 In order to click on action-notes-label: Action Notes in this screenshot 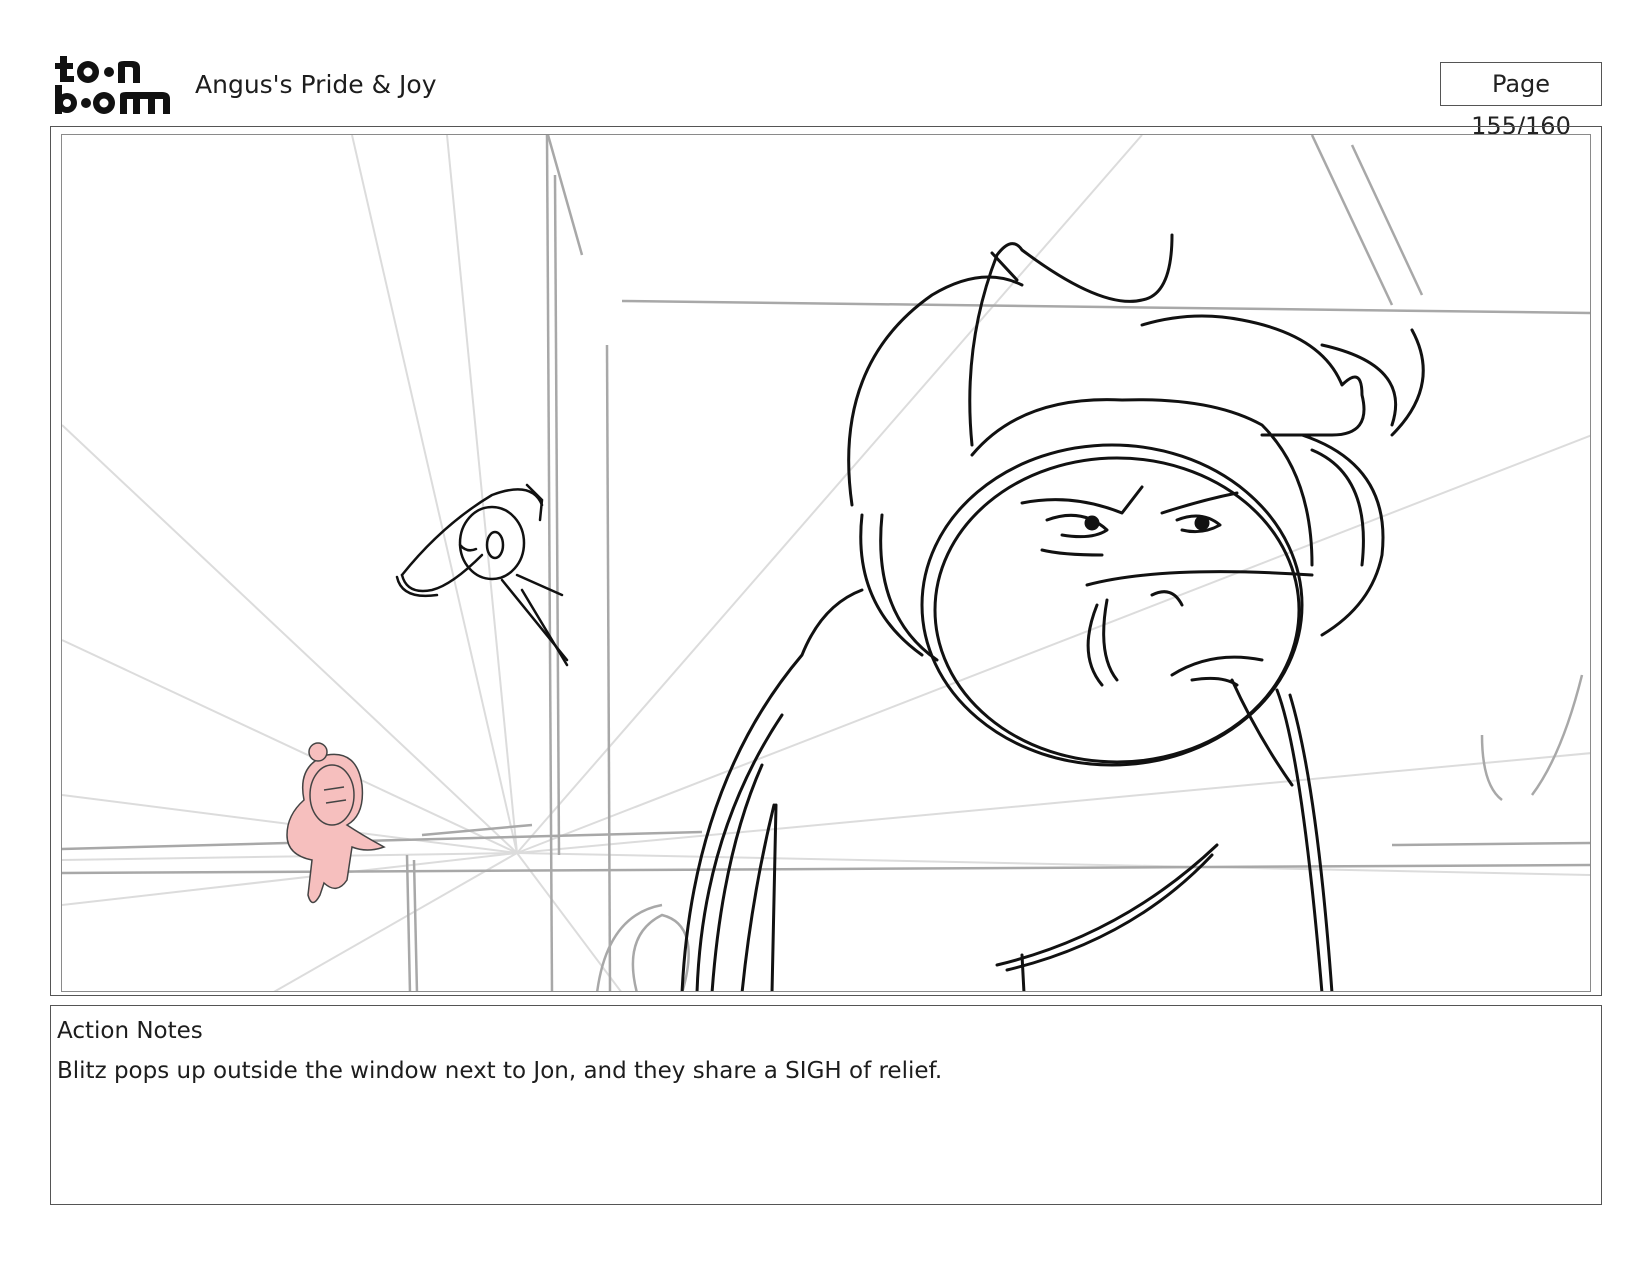, I will do `click(130, 1031)`.